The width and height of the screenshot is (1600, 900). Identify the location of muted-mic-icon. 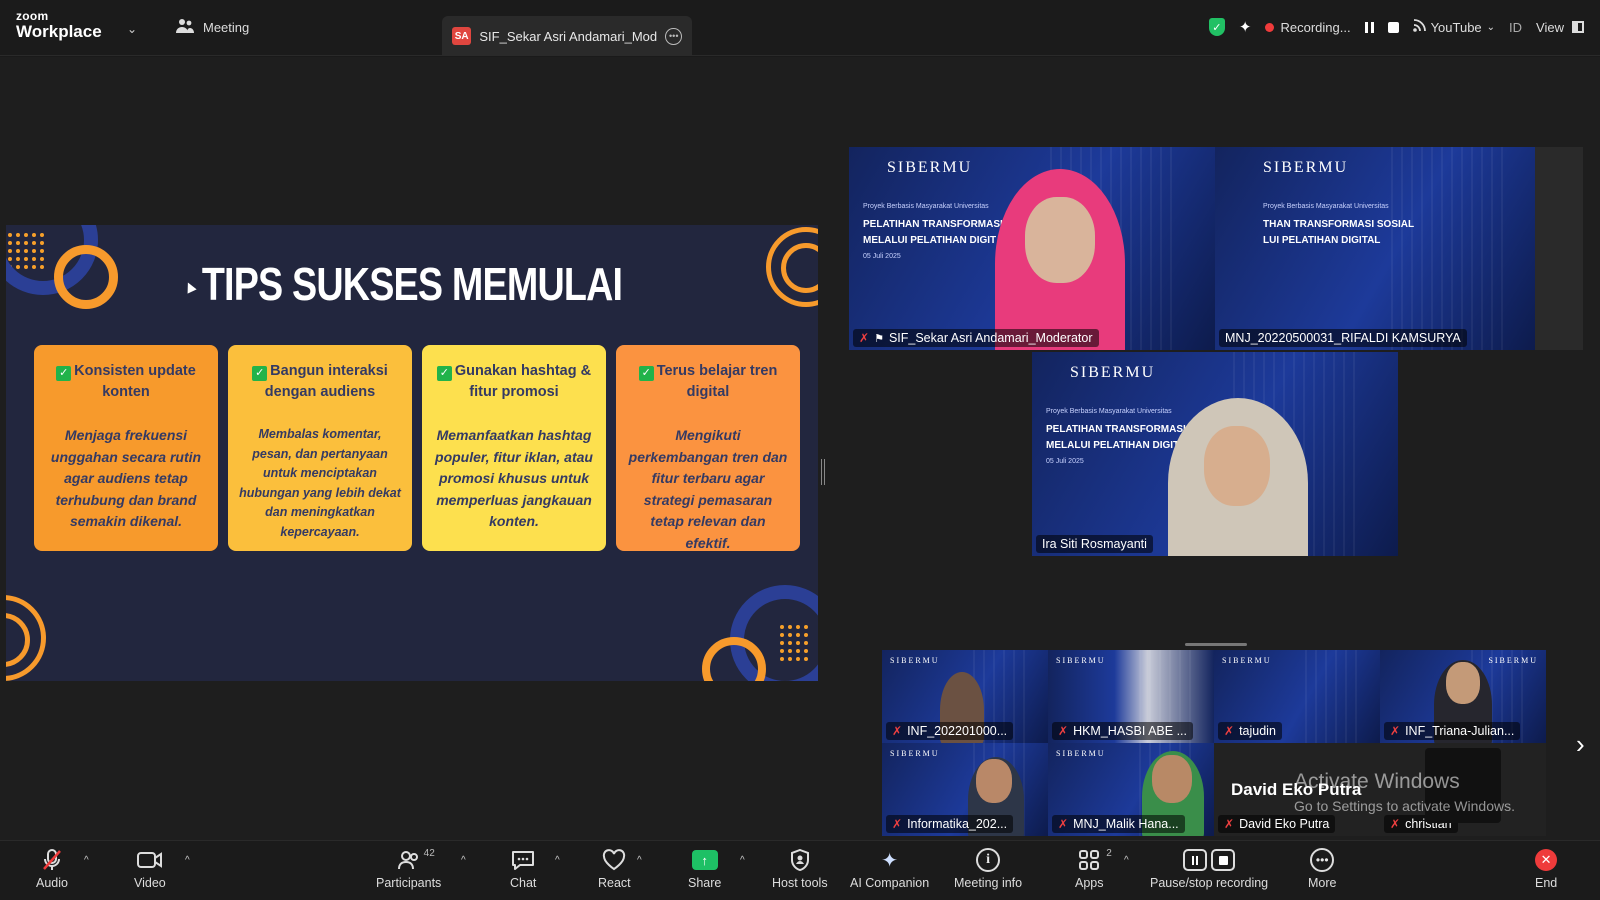
(52, 860).